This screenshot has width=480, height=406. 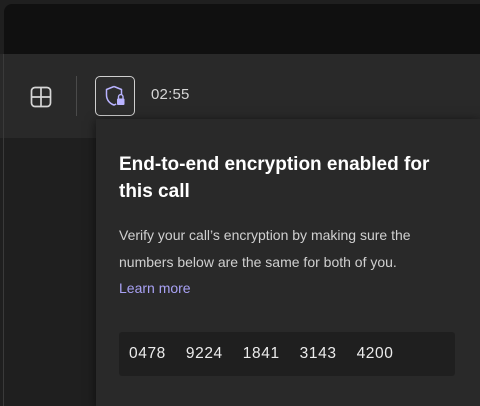 I want to click on gallery-view-button, so click(x=41, y=97).